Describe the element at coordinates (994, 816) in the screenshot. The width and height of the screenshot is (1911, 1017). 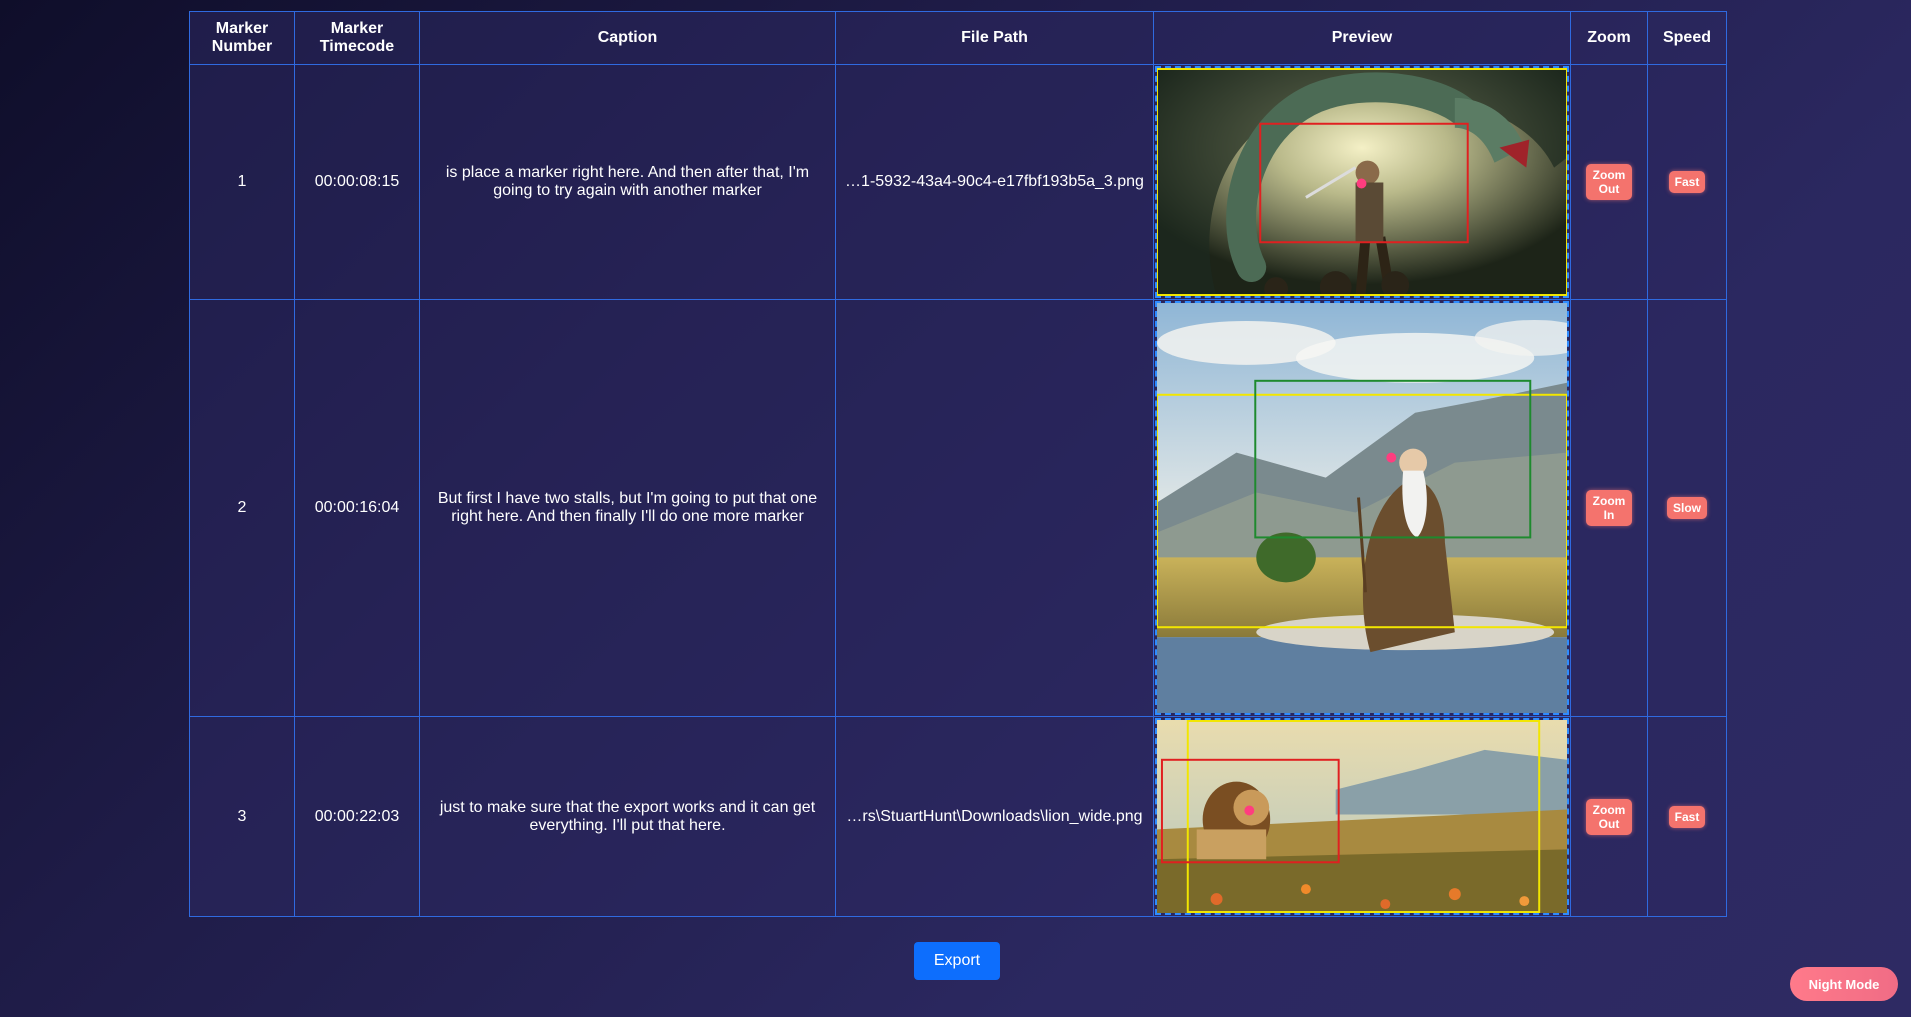
I see `marker-file-path: …rs\StuartHunt\Downloads\lion_wide.png` at that location.